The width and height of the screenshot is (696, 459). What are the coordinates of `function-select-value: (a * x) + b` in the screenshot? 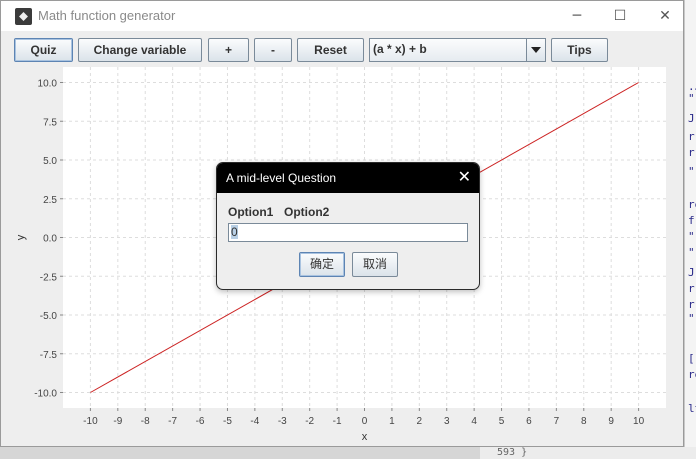 It's located at (400, 49).